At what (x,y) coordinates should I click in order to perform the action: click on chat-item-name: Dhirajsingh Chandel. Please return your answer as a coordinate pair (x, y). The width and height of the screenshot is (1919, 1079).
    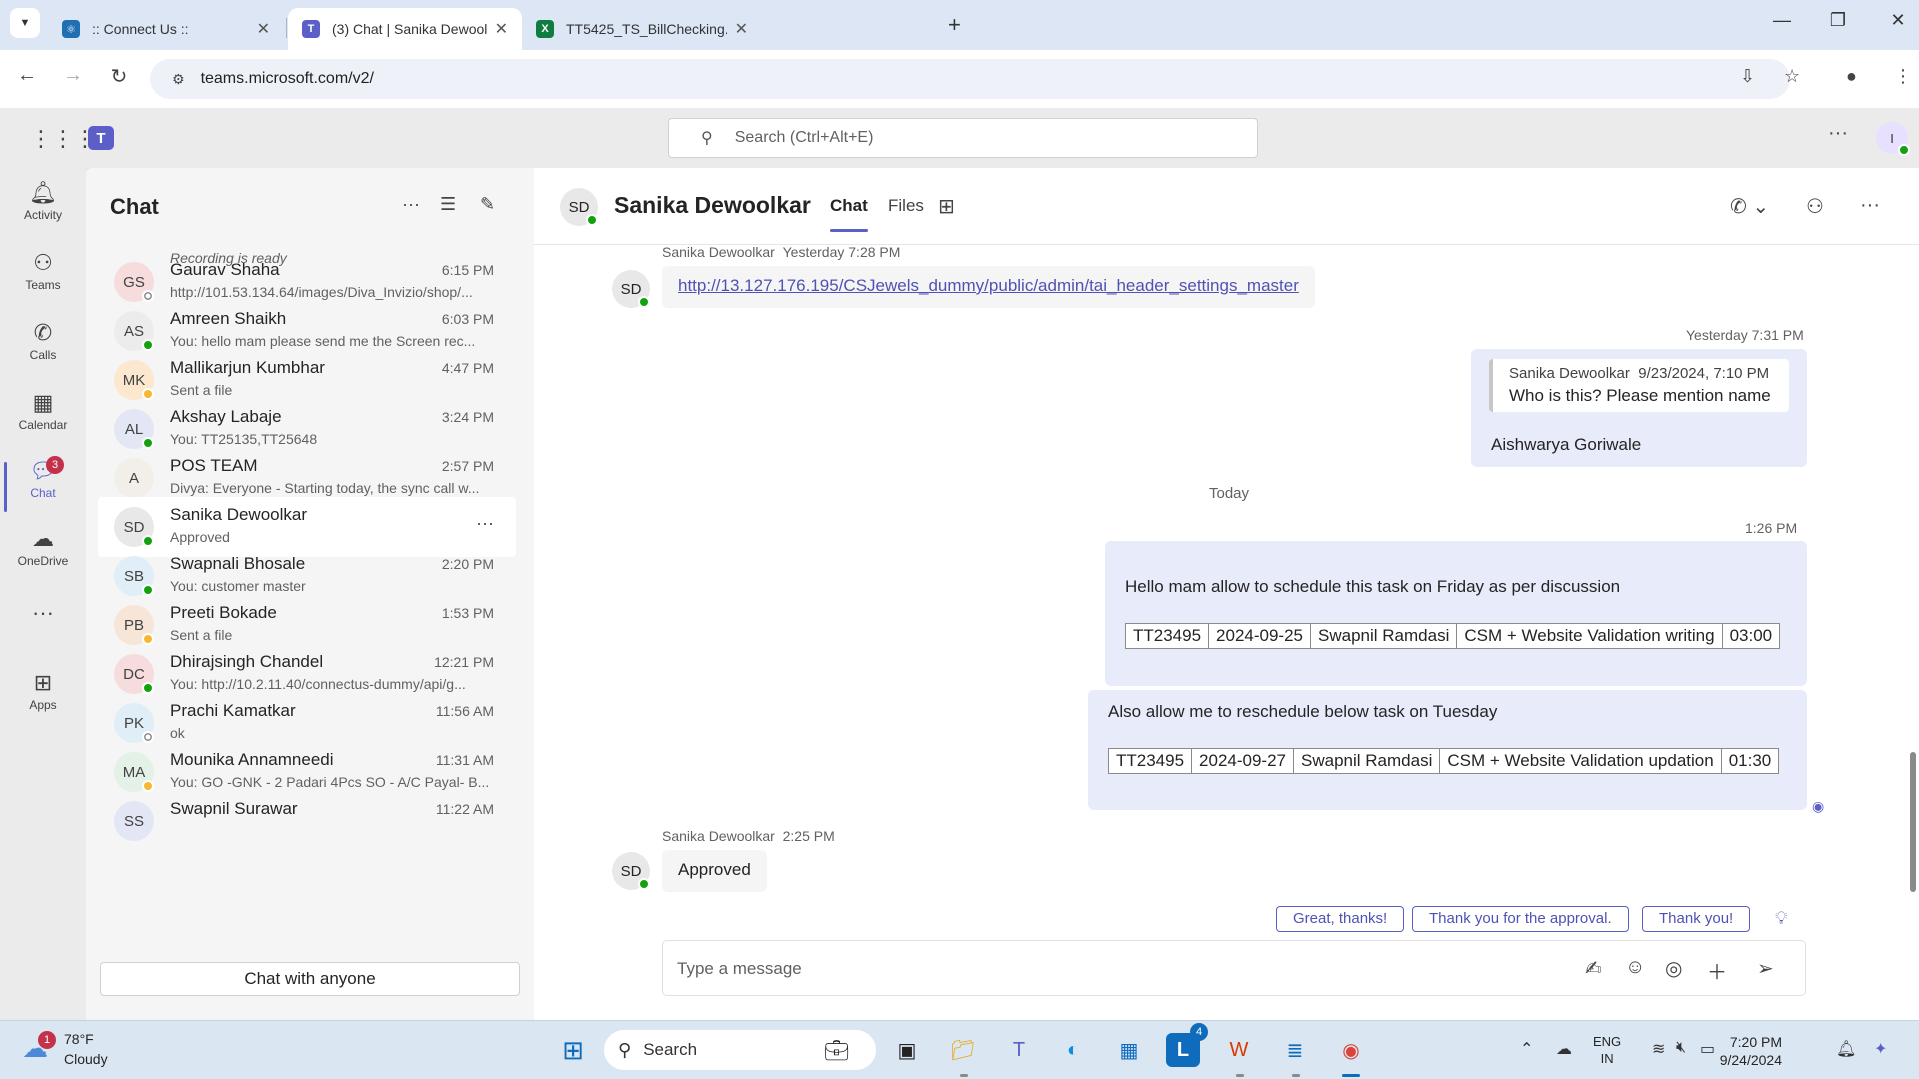
    Looking at the image, I should click on (247, 661).